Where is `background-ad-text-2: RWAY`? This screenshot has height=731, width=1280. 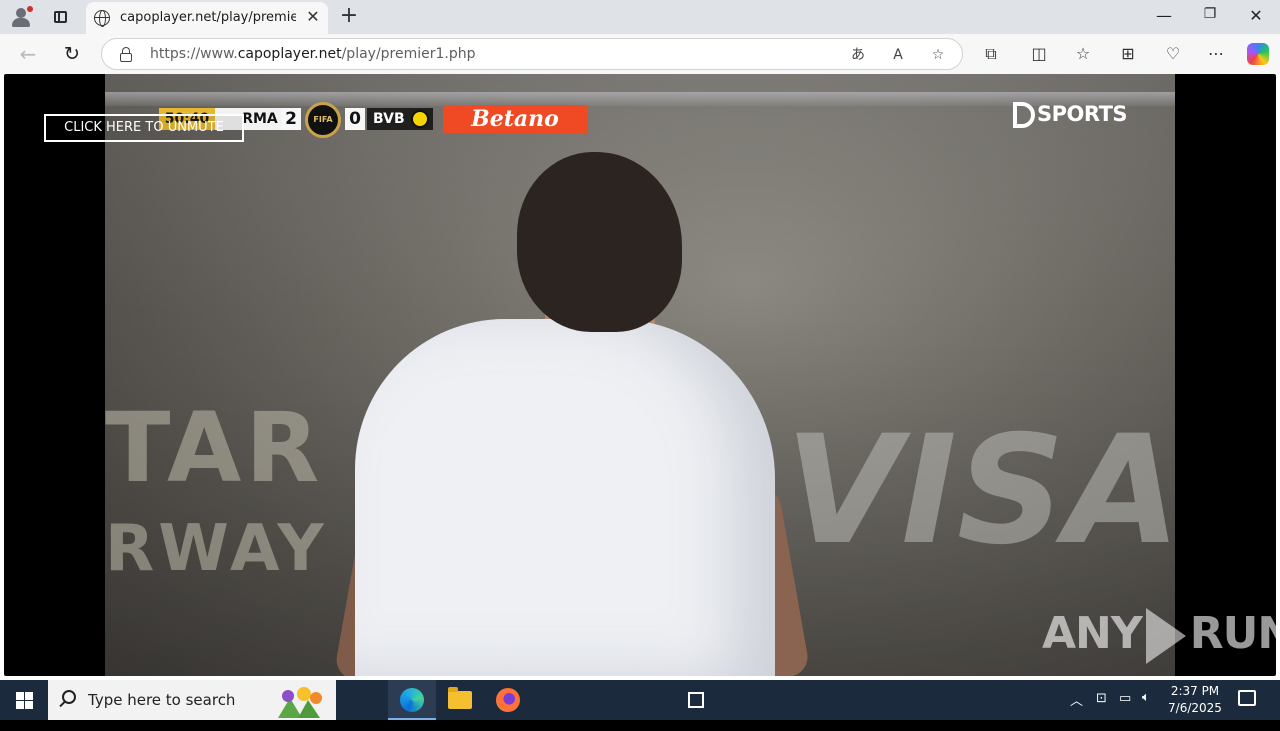
background-ad-text-2: RWAY is located at coordinates (216, 549).